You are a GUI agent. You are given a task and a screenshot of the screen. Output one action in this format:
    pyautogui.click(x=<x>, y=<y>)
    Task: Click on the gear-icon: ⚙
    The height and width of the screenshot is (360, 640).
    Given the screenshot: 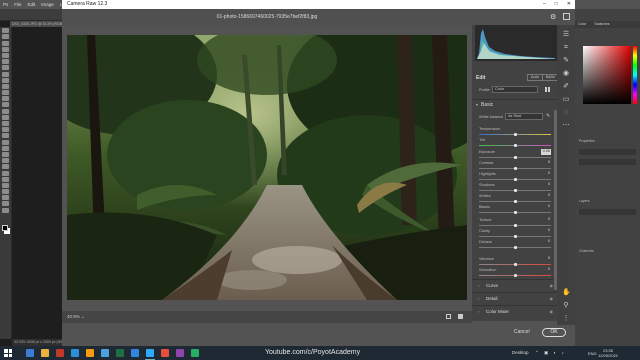 What is the action you would take?
    pyautogui.click(x=553, y=17)
    